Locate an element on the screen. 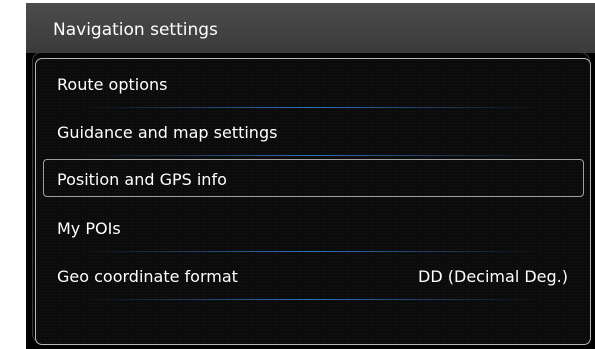 The image size is (595, 349). menu-item-label: Position and GPS info is located at coordinates (142, 179).